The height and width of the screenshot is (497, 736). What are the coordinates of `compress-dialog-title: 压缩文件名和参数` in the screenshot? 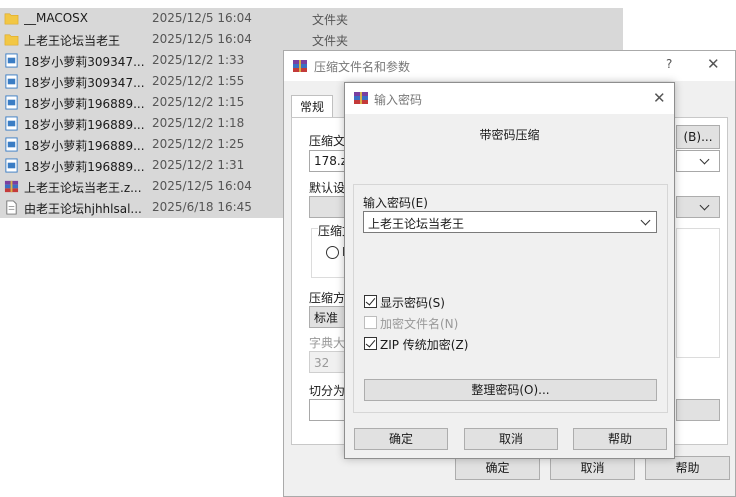 It's located at (362, 67).